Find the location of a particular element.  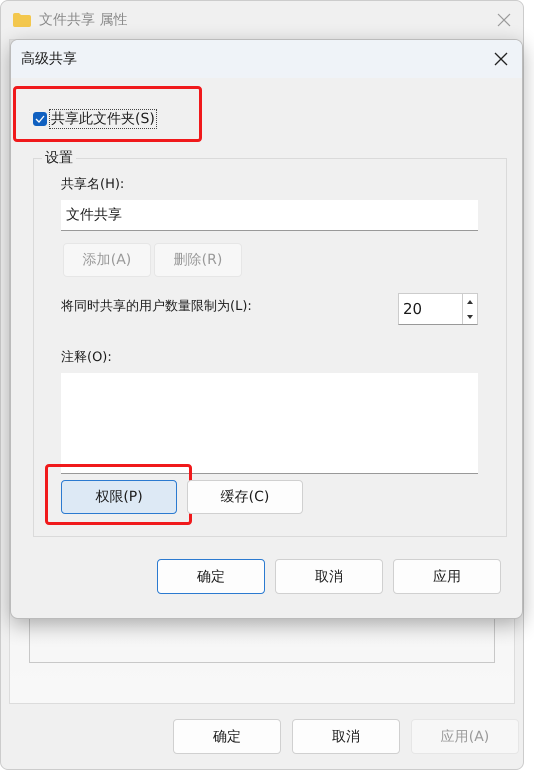

checkbox is located at coordinates (40, 119).